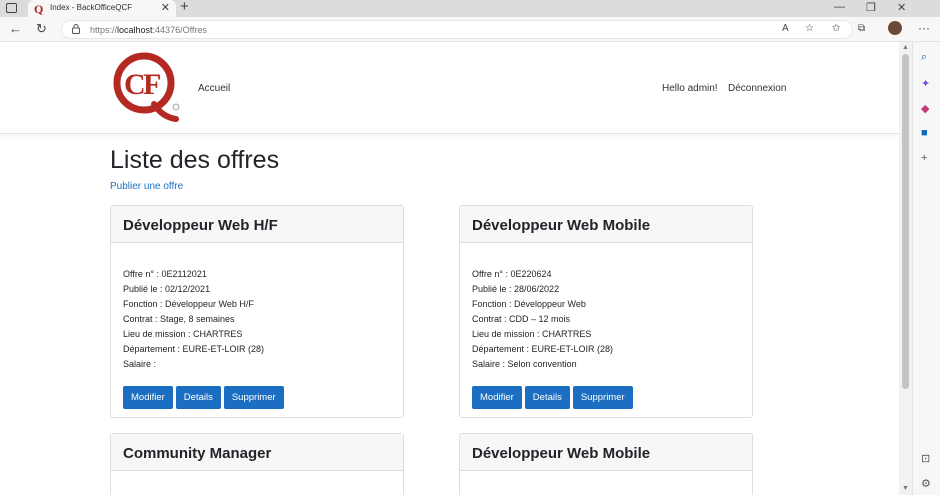  What do you see at coordinates (470, 8) in the screenshot?
I see `browser-tab-bar: Q Index - BackOfficeQCF ✕ + — ❐ ✕` at bounding box center [470, 8].